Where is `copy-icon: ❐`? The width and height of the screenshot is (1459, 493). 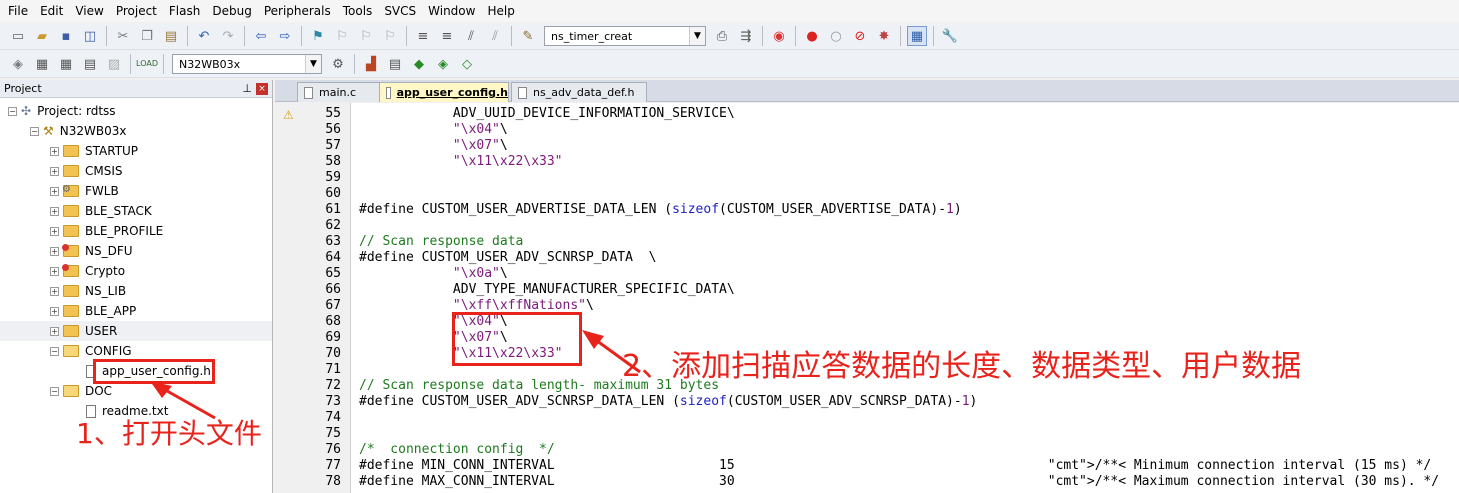 copy-icon: ❐ is located at coordinates (147, 36).